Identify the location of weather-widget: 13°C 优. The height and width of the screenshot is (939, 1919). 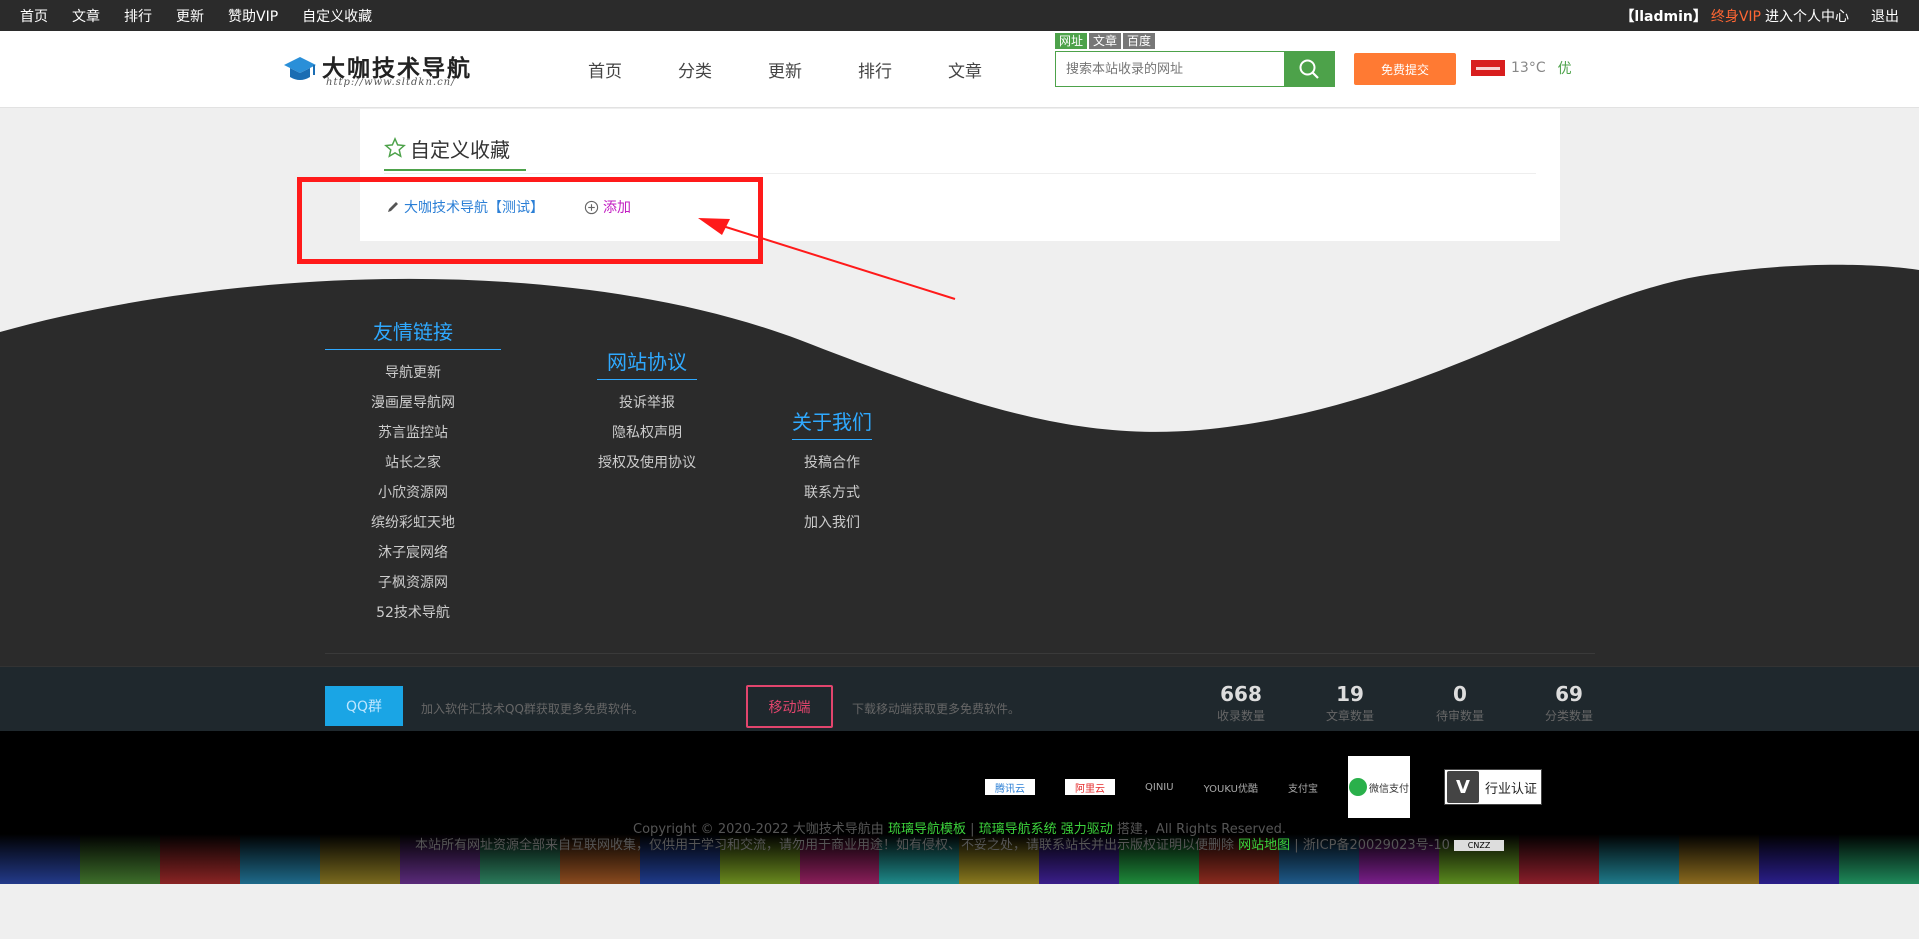
(1521, 68).